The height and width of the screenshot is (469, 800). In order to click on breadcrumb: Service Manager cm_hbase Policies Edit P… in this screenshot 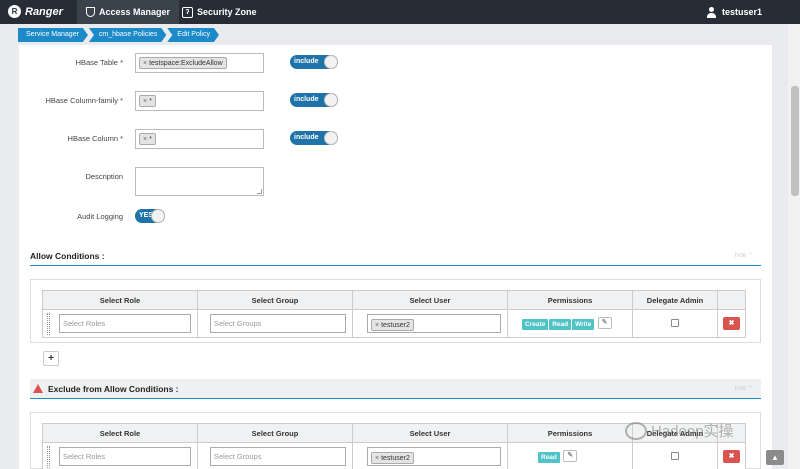, I will do `click(119, 35)`.